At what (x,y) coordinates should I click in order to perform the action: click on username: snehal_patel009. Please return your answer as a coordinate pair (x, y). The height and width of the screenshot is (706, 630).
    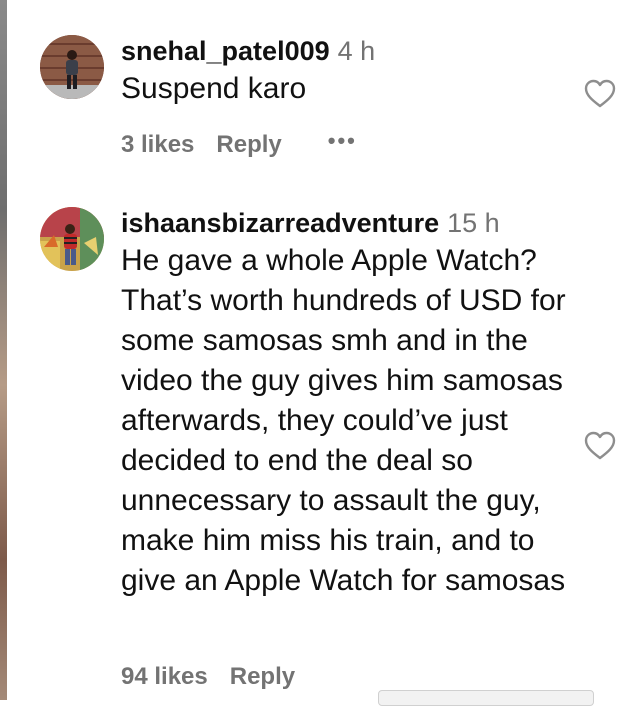
    Looking at the image, I should click on (225, 51).